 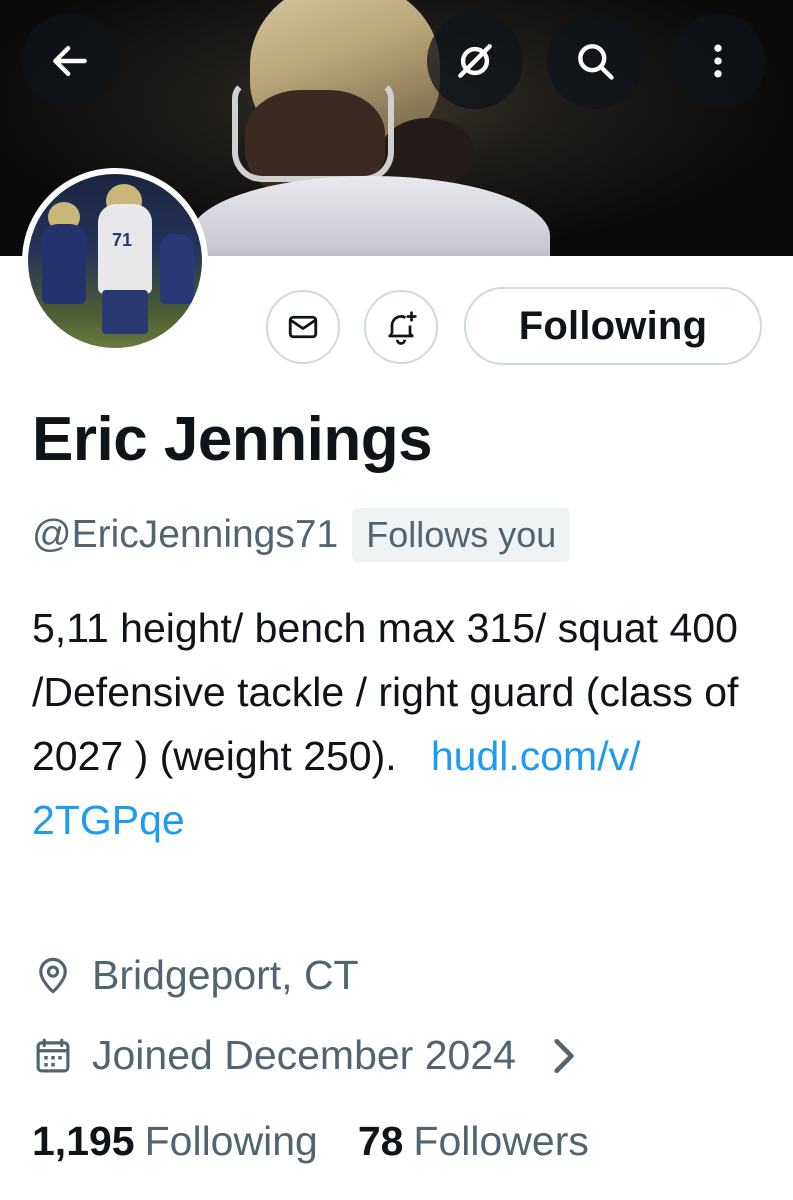 What do you see at coordinates (380, 1141) in the screenshot?
I see `followers-count: 78` at bounding box center [380, 1141].